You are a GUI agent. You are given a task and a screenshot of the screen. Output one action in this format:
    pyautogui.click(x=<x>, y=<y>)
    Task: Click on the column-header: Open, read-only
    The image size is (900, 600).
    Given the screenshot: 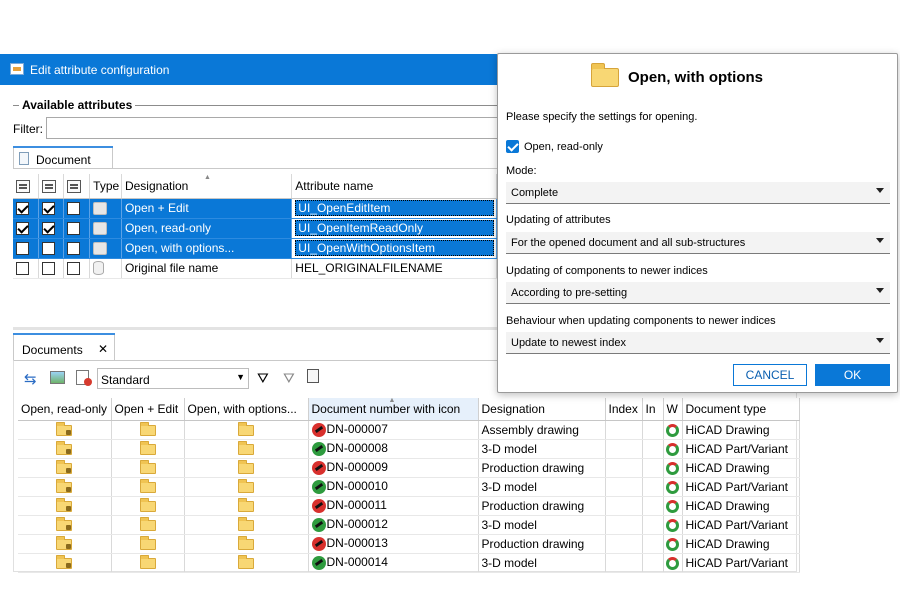 What is the action you would take?
    pyautogui.click(x=65, y=409)
    